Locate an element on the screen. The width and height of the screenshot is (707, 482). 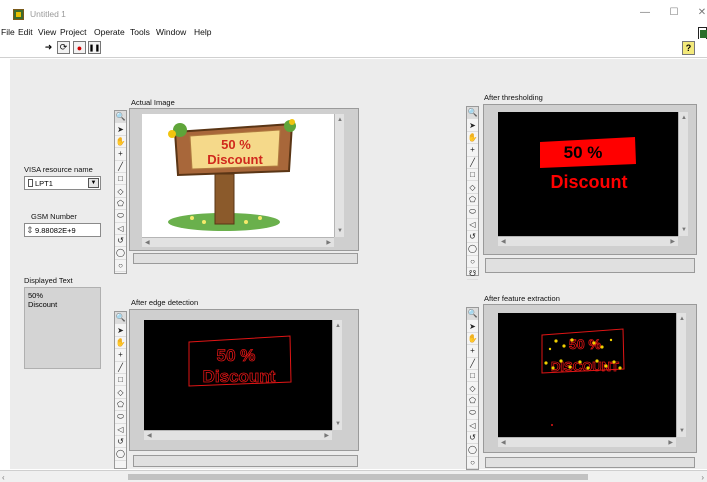
point-tool-icon: ☋ is located at coordinates (472, 274).